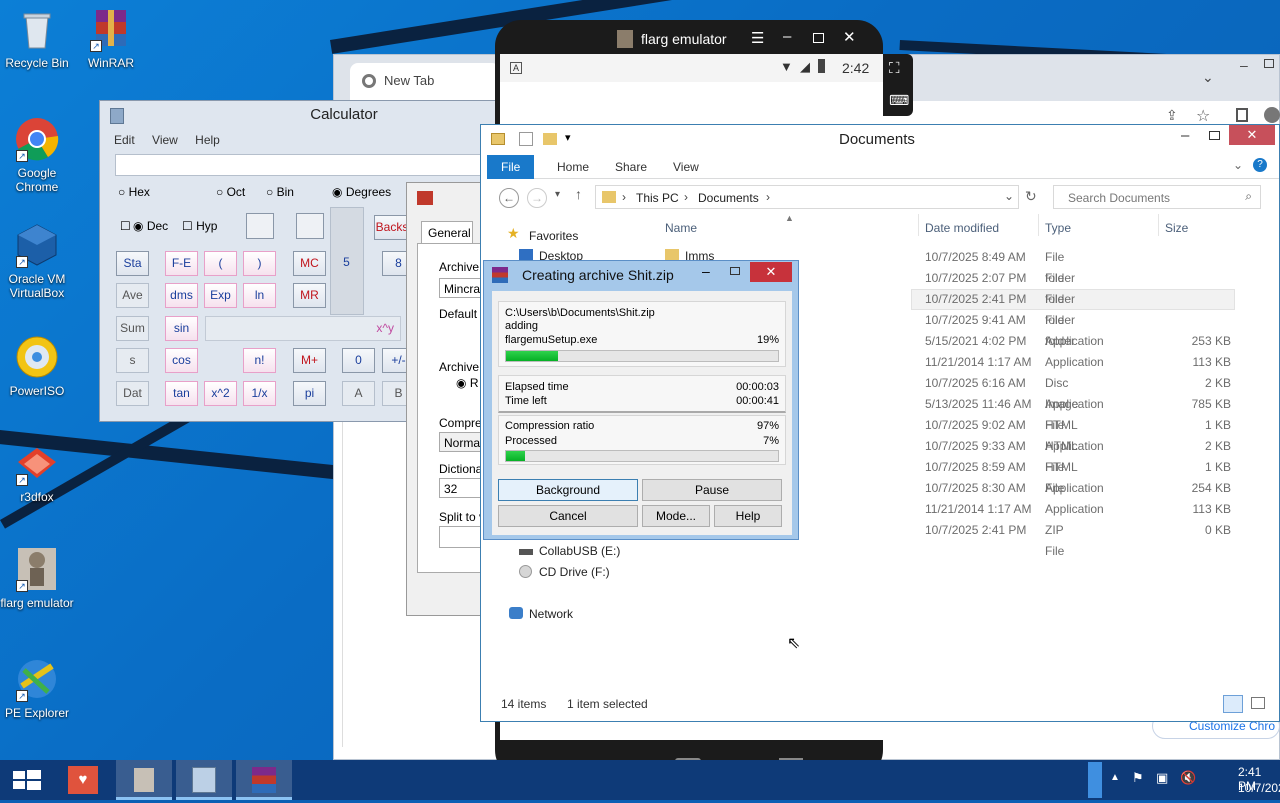 This screenshot has height=803, width=1280. What do you see at coordinates (303, 328) in the screenshot?
I see `calc-button-xy: x^y` at bounding box center [303, 328].